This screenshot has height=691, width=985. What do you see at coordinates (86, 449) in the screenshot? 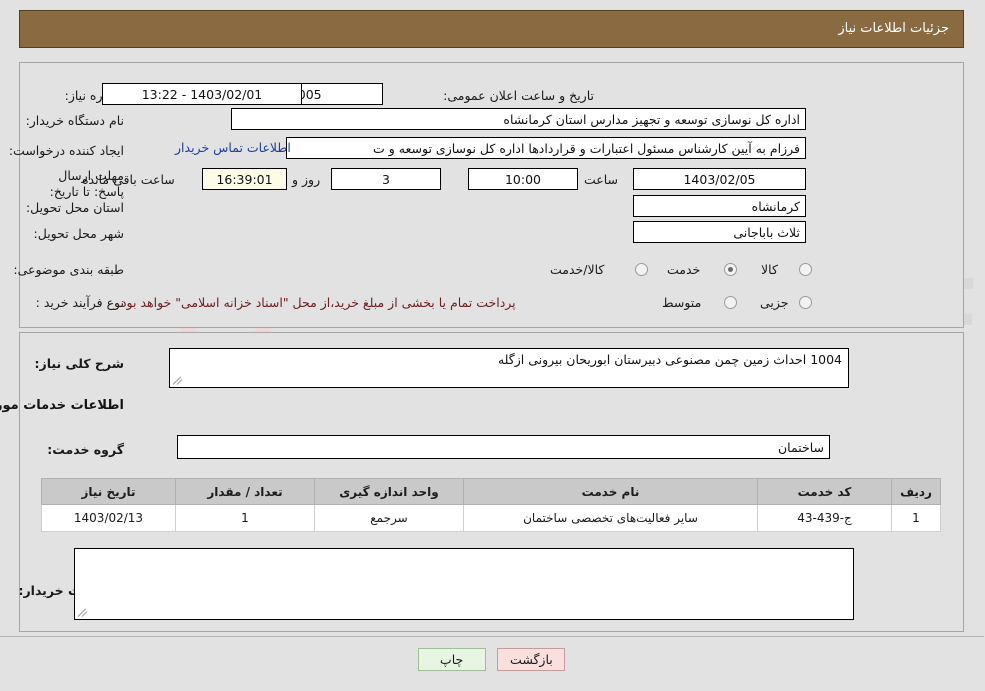
I see `service-group-label: گروه خدمت:` at bounding box center [86, 449].